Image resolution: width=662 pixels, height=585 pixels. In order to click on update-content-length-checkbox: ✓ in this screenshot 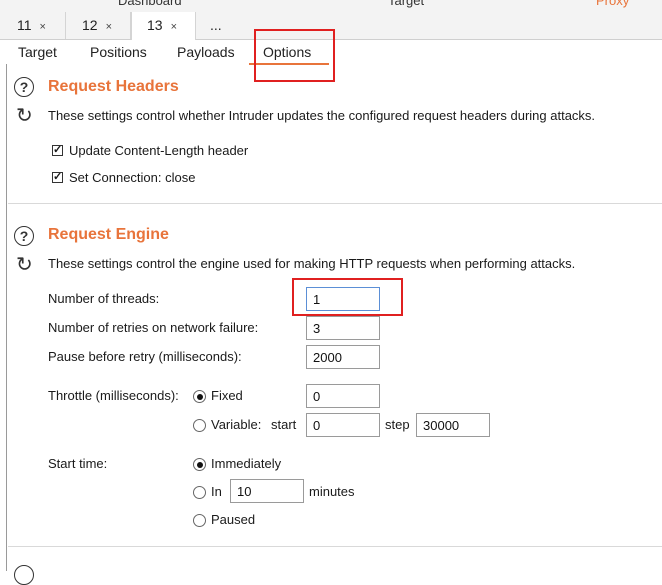, I will do `click(57, 150)`.